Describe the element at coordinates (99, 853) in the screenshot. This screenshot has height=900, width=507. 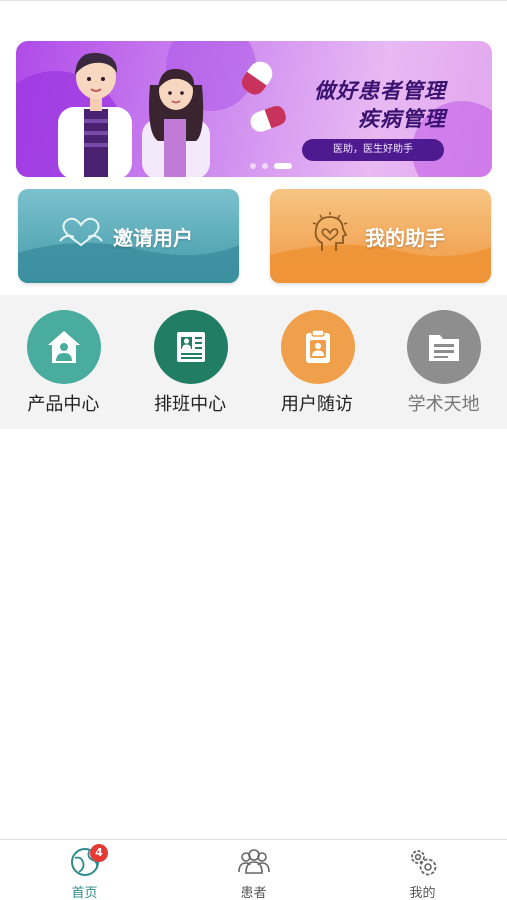
I see `notification-badge: 4` at that location.